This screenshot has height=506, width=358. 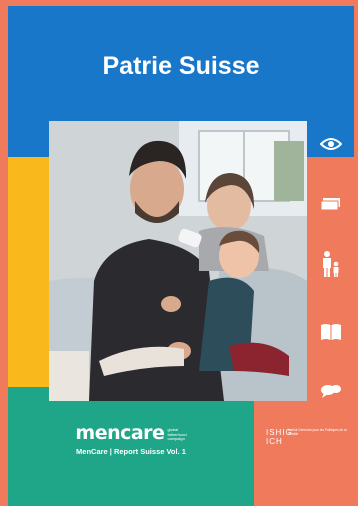 I want to click on cover-title: Patrie Suisse, so click(x=181, y=66).